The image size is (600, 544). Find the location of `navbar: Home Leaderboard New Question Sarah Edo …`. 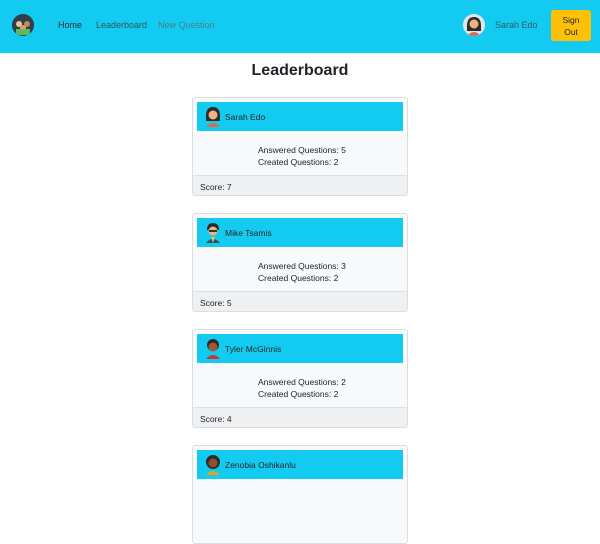

navbar: Home Leaderboard New Question Sarah Edo … is located at coordinates (300, 26).